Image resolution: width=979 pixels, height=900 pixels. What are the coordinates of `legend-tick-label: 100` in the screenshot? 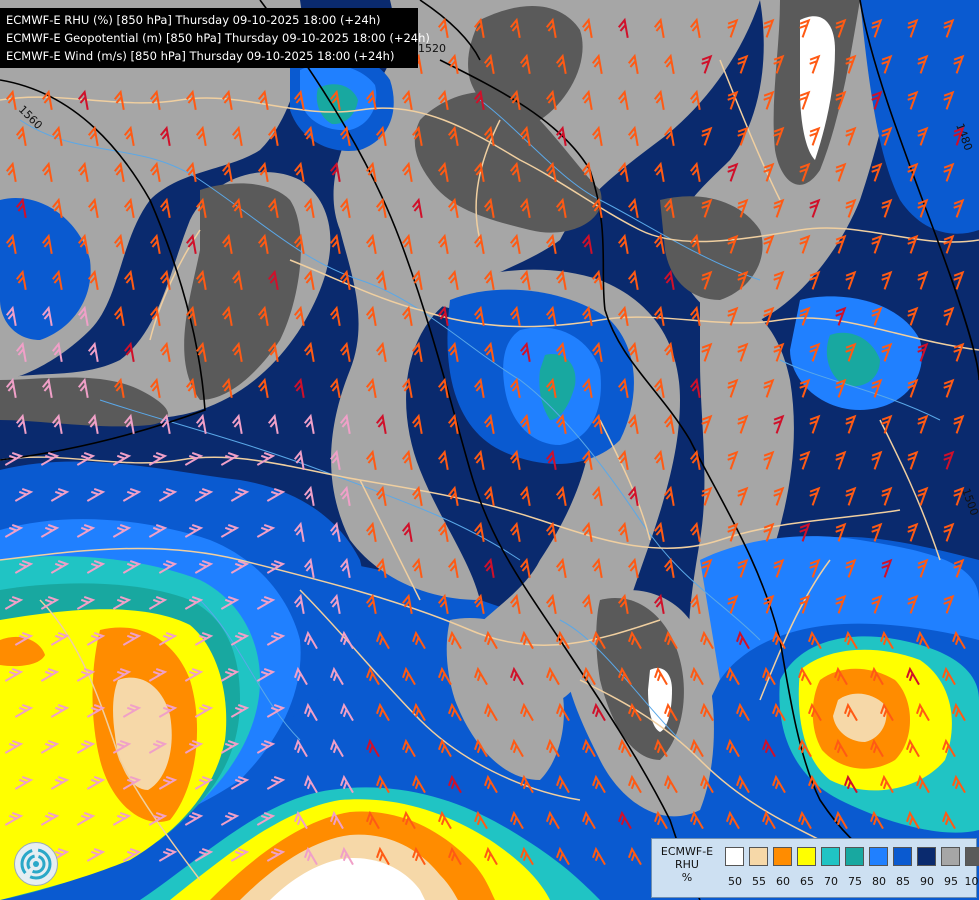 It's located at (971, 881).